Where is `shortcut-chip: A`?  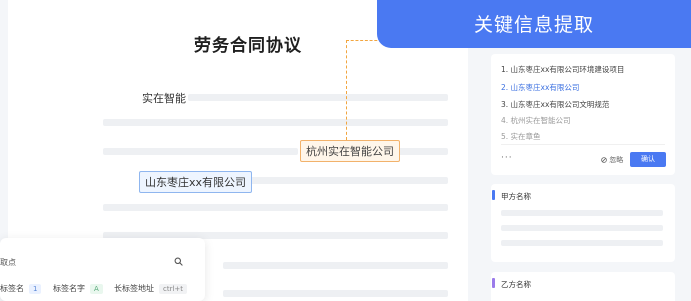
shortcut-chip: A is located at coordinates (96, 289).